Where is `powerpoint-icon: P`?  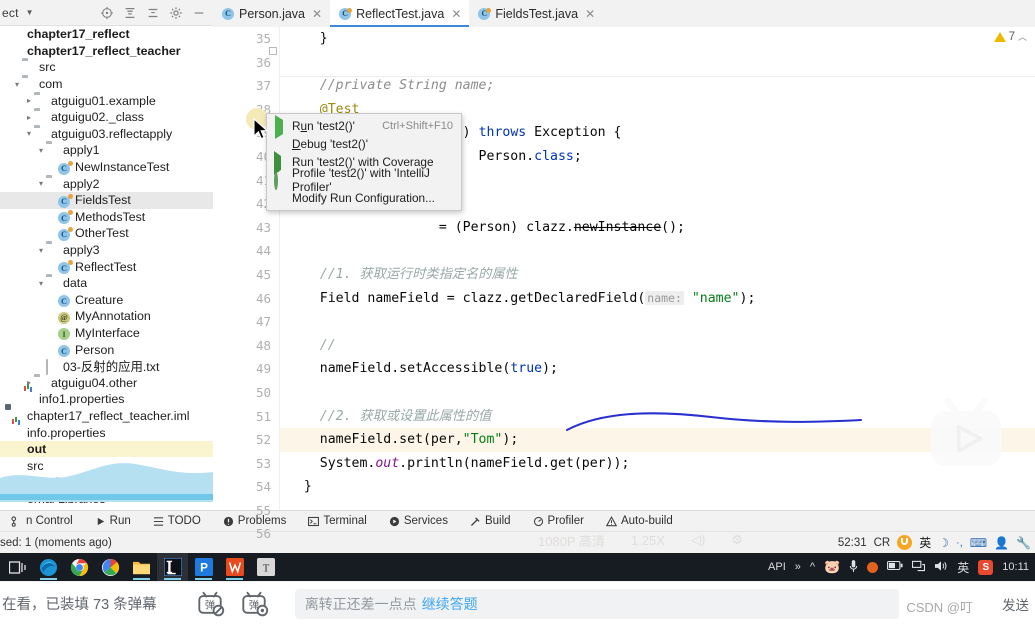 powerpoint-icon: P is located at coordinates (203, 567).